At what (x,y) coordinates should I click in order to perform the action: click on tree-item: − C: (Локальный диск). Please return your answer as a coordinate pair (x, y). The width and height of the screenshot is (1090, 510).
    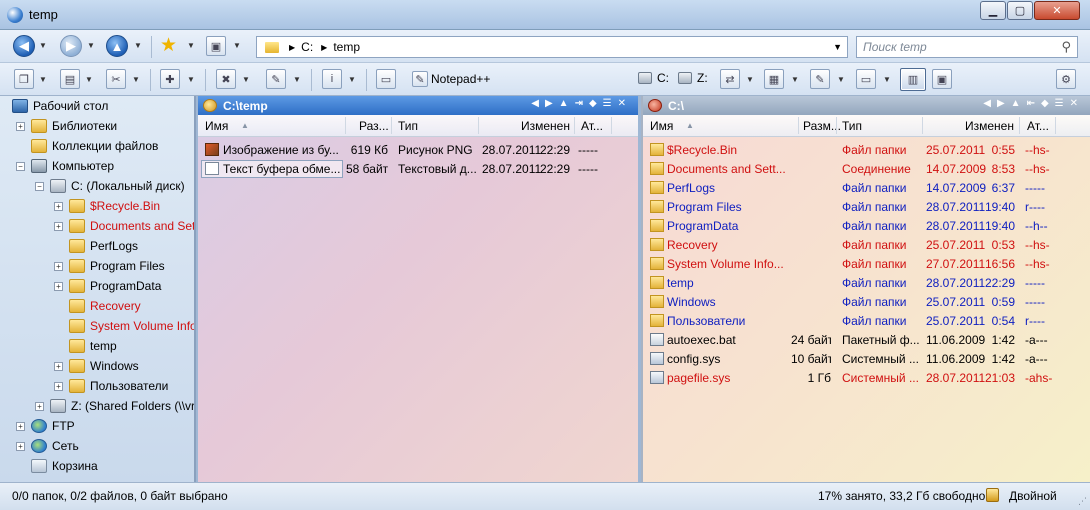
    Looking at the image, I should click on (110, 186).